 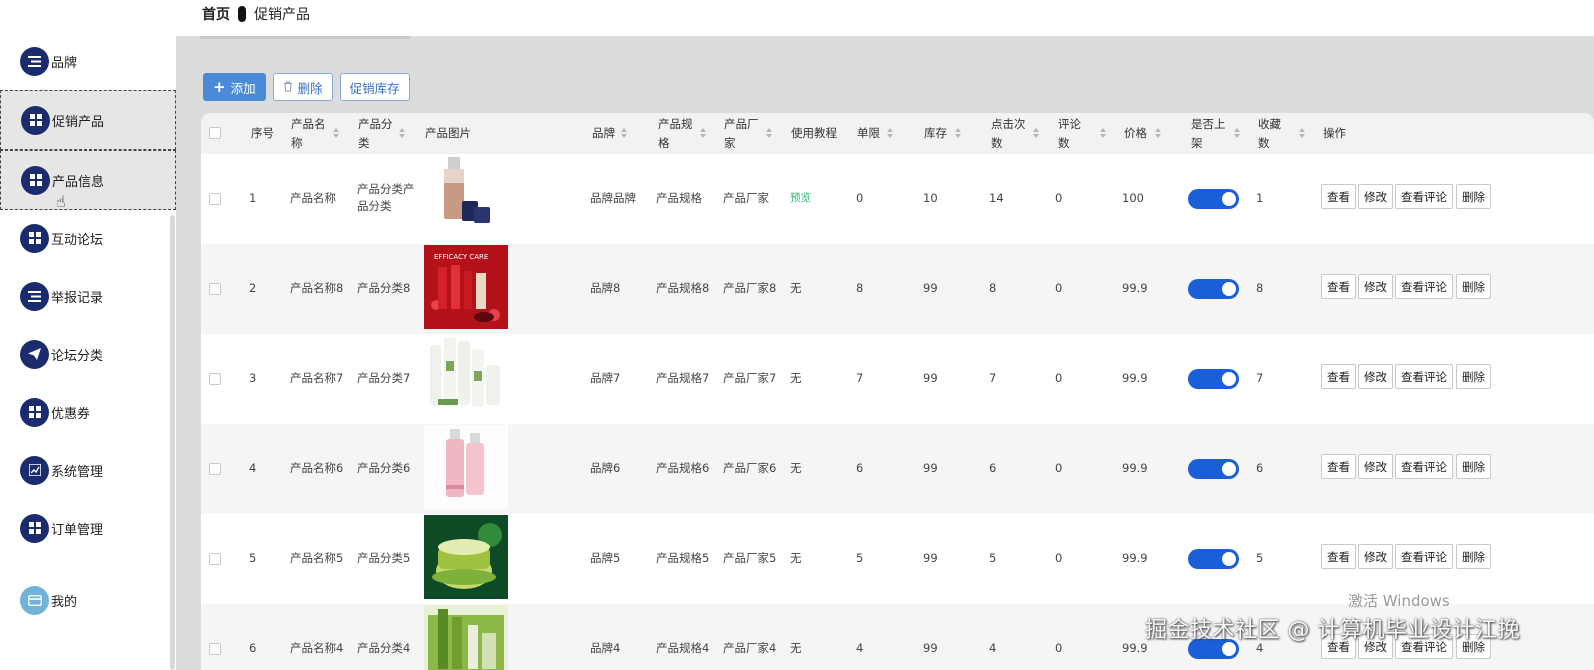 I want to click on column-header-name: 产品名, so click(x=308, y=124).